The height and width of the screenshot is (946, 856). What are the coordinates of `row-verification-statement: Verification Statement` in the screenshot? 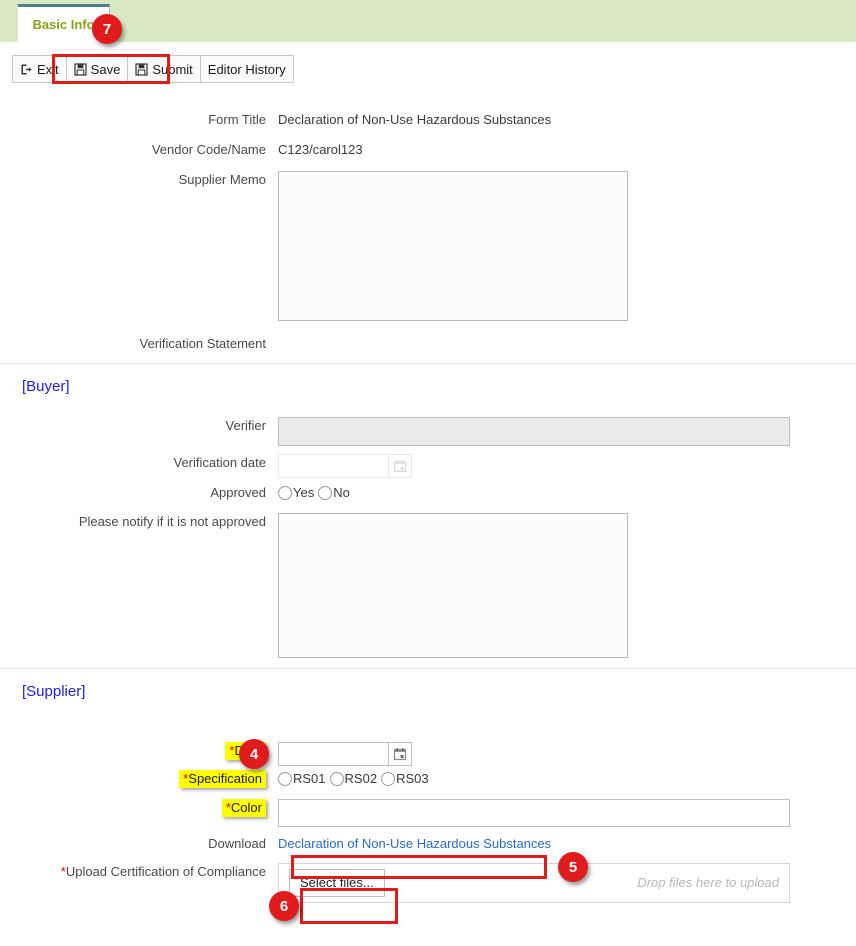 It's located at (428, 344).